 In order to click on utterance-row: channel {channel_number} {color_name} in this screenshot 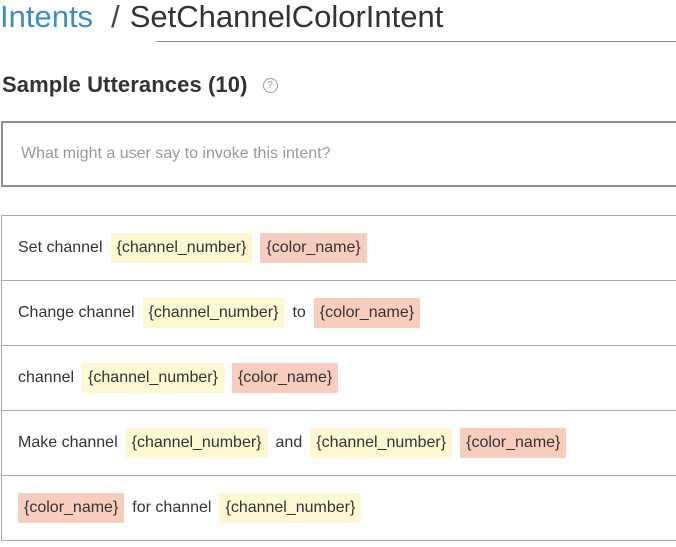, I will do `click(338, 378)`.